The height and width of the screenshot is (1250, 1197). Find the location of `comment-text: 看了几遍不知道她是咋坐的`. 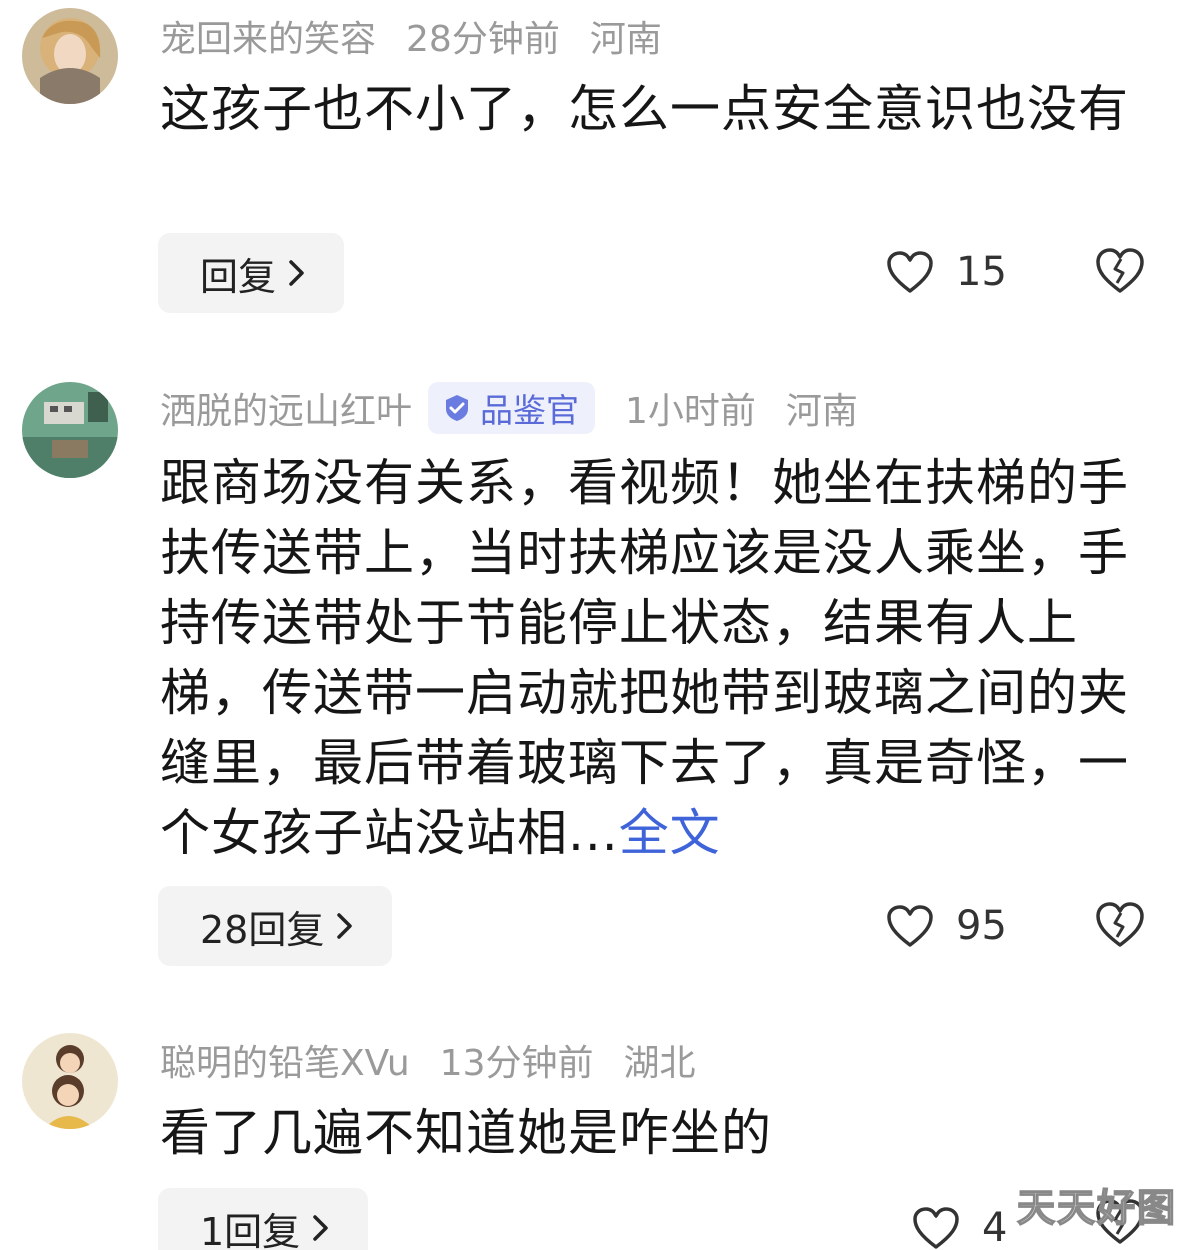

comment-text: 看了几遍不知道她是咋坐的 is located at coordinates (466, 1133).